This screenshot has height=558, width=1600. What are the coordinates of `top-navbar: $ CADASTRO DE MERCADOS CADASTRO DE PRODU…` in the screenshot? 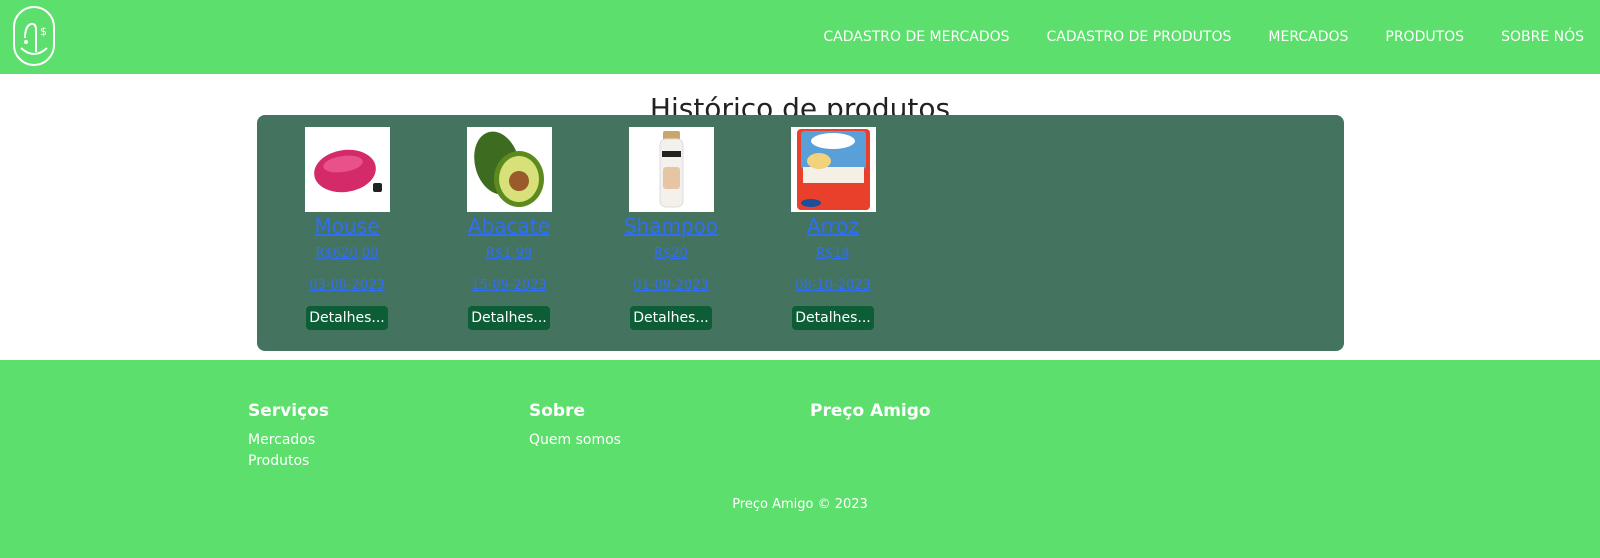 It's located at (800, 37).